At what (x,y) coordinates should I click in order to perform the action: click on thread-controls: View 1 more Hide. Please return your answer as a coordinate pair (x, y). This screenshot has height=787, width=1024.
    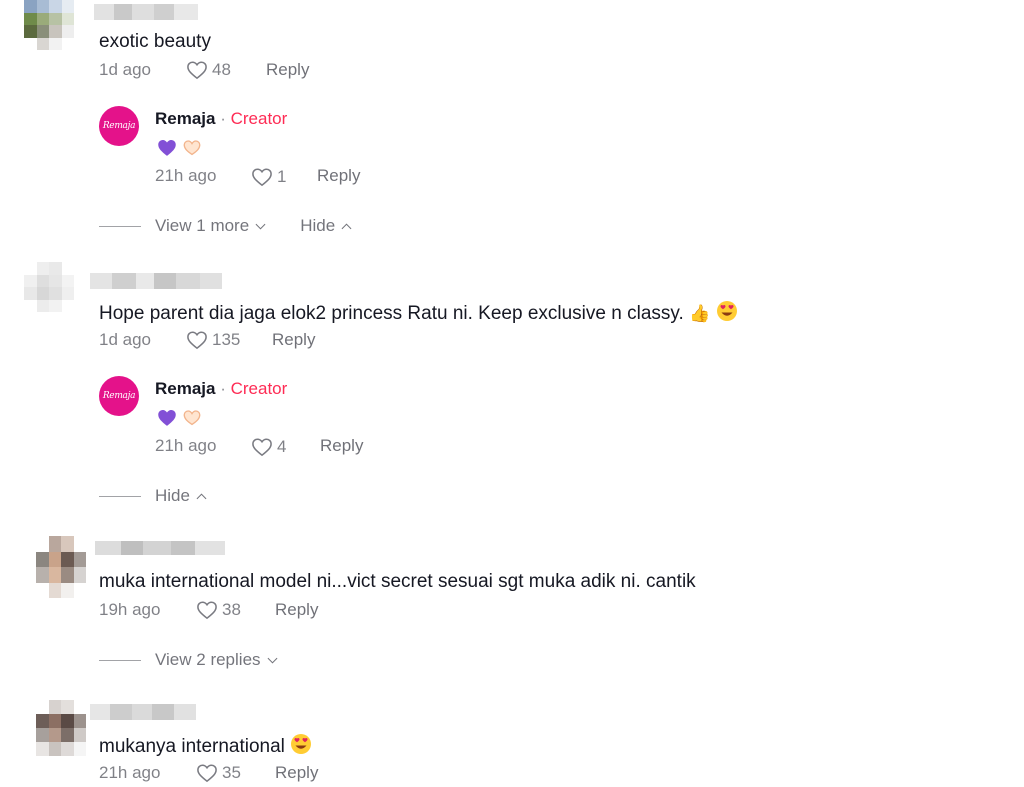
    Looking at the image, I should click on (225, 226).